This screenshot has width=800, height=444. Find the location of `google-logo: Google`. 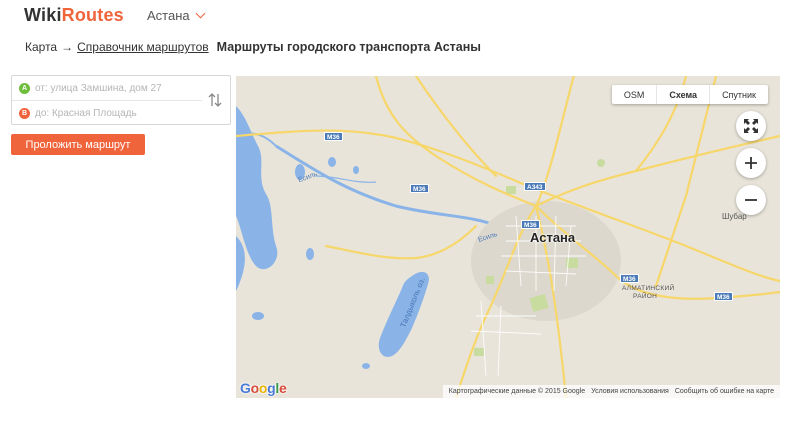

google-logo: Google is located at coordinates (263, 388).